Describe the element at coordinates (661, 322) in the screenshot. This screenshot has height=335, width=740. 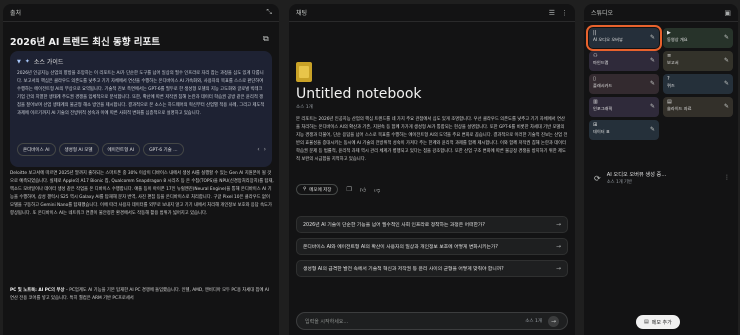
I see `add-note-label: 메모 추가` at that location.